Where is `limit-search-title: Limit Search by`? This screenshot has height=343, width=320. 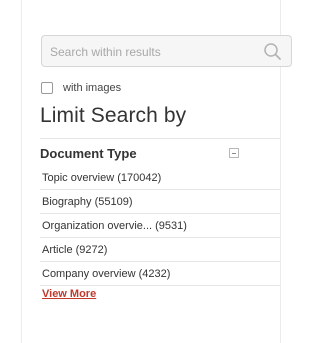
limit-search-title: Limit Search by is located at coordinates (113, 115).